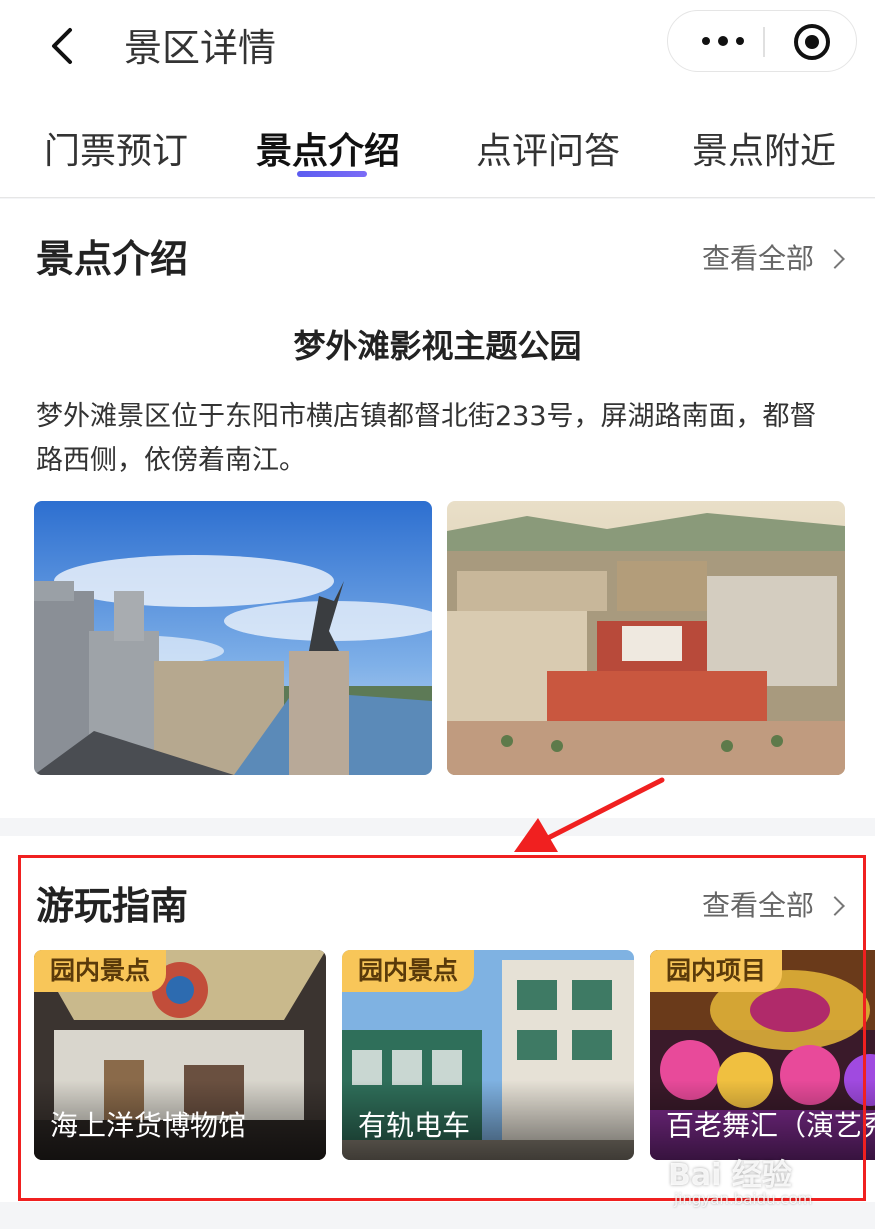 Image resolution: width=875 pixels, height=1229 pixels. I want to click on park-description: 梦外滩景区位于东阳市横店镇都督北街233号，屏湖路南面，都督路西侧，依傍着南江。, so click(426, 438).